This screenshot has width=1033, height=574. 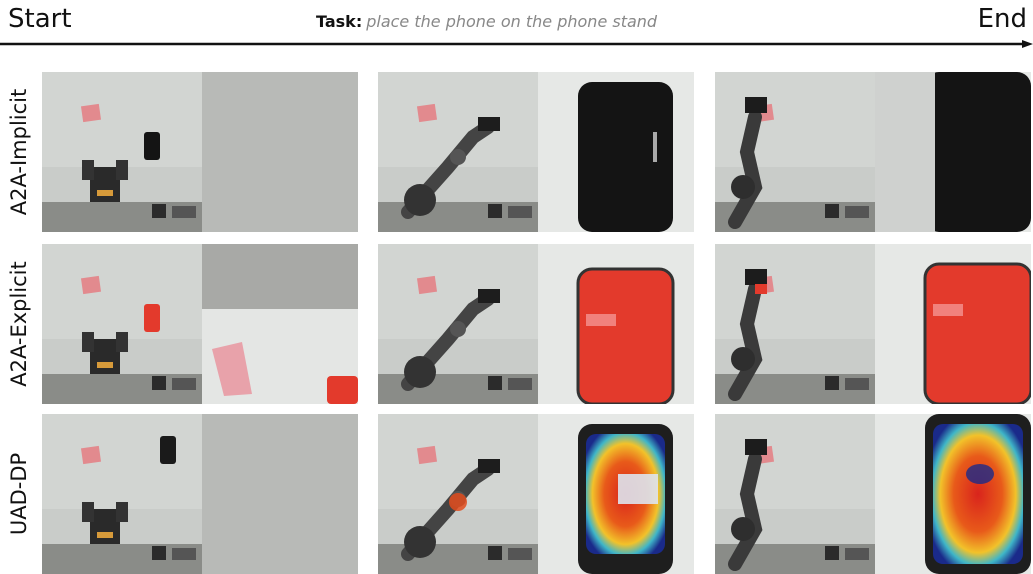 I want to click on timeline-arrow, so click(x=516, y=44).